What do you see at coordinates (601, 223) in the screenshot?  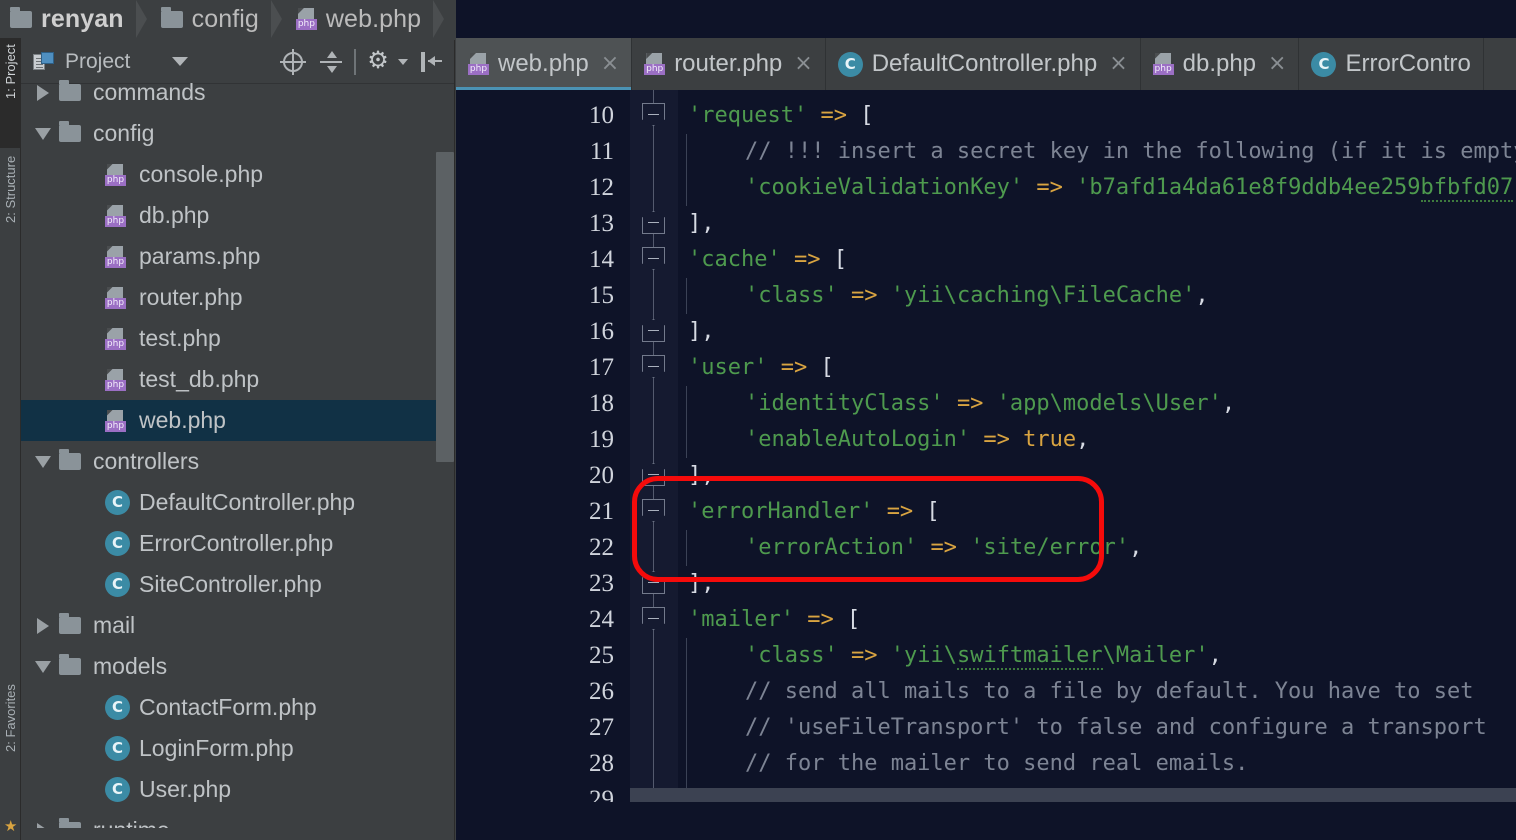 I see `line-number: 13` at bounding box center [601, 223].